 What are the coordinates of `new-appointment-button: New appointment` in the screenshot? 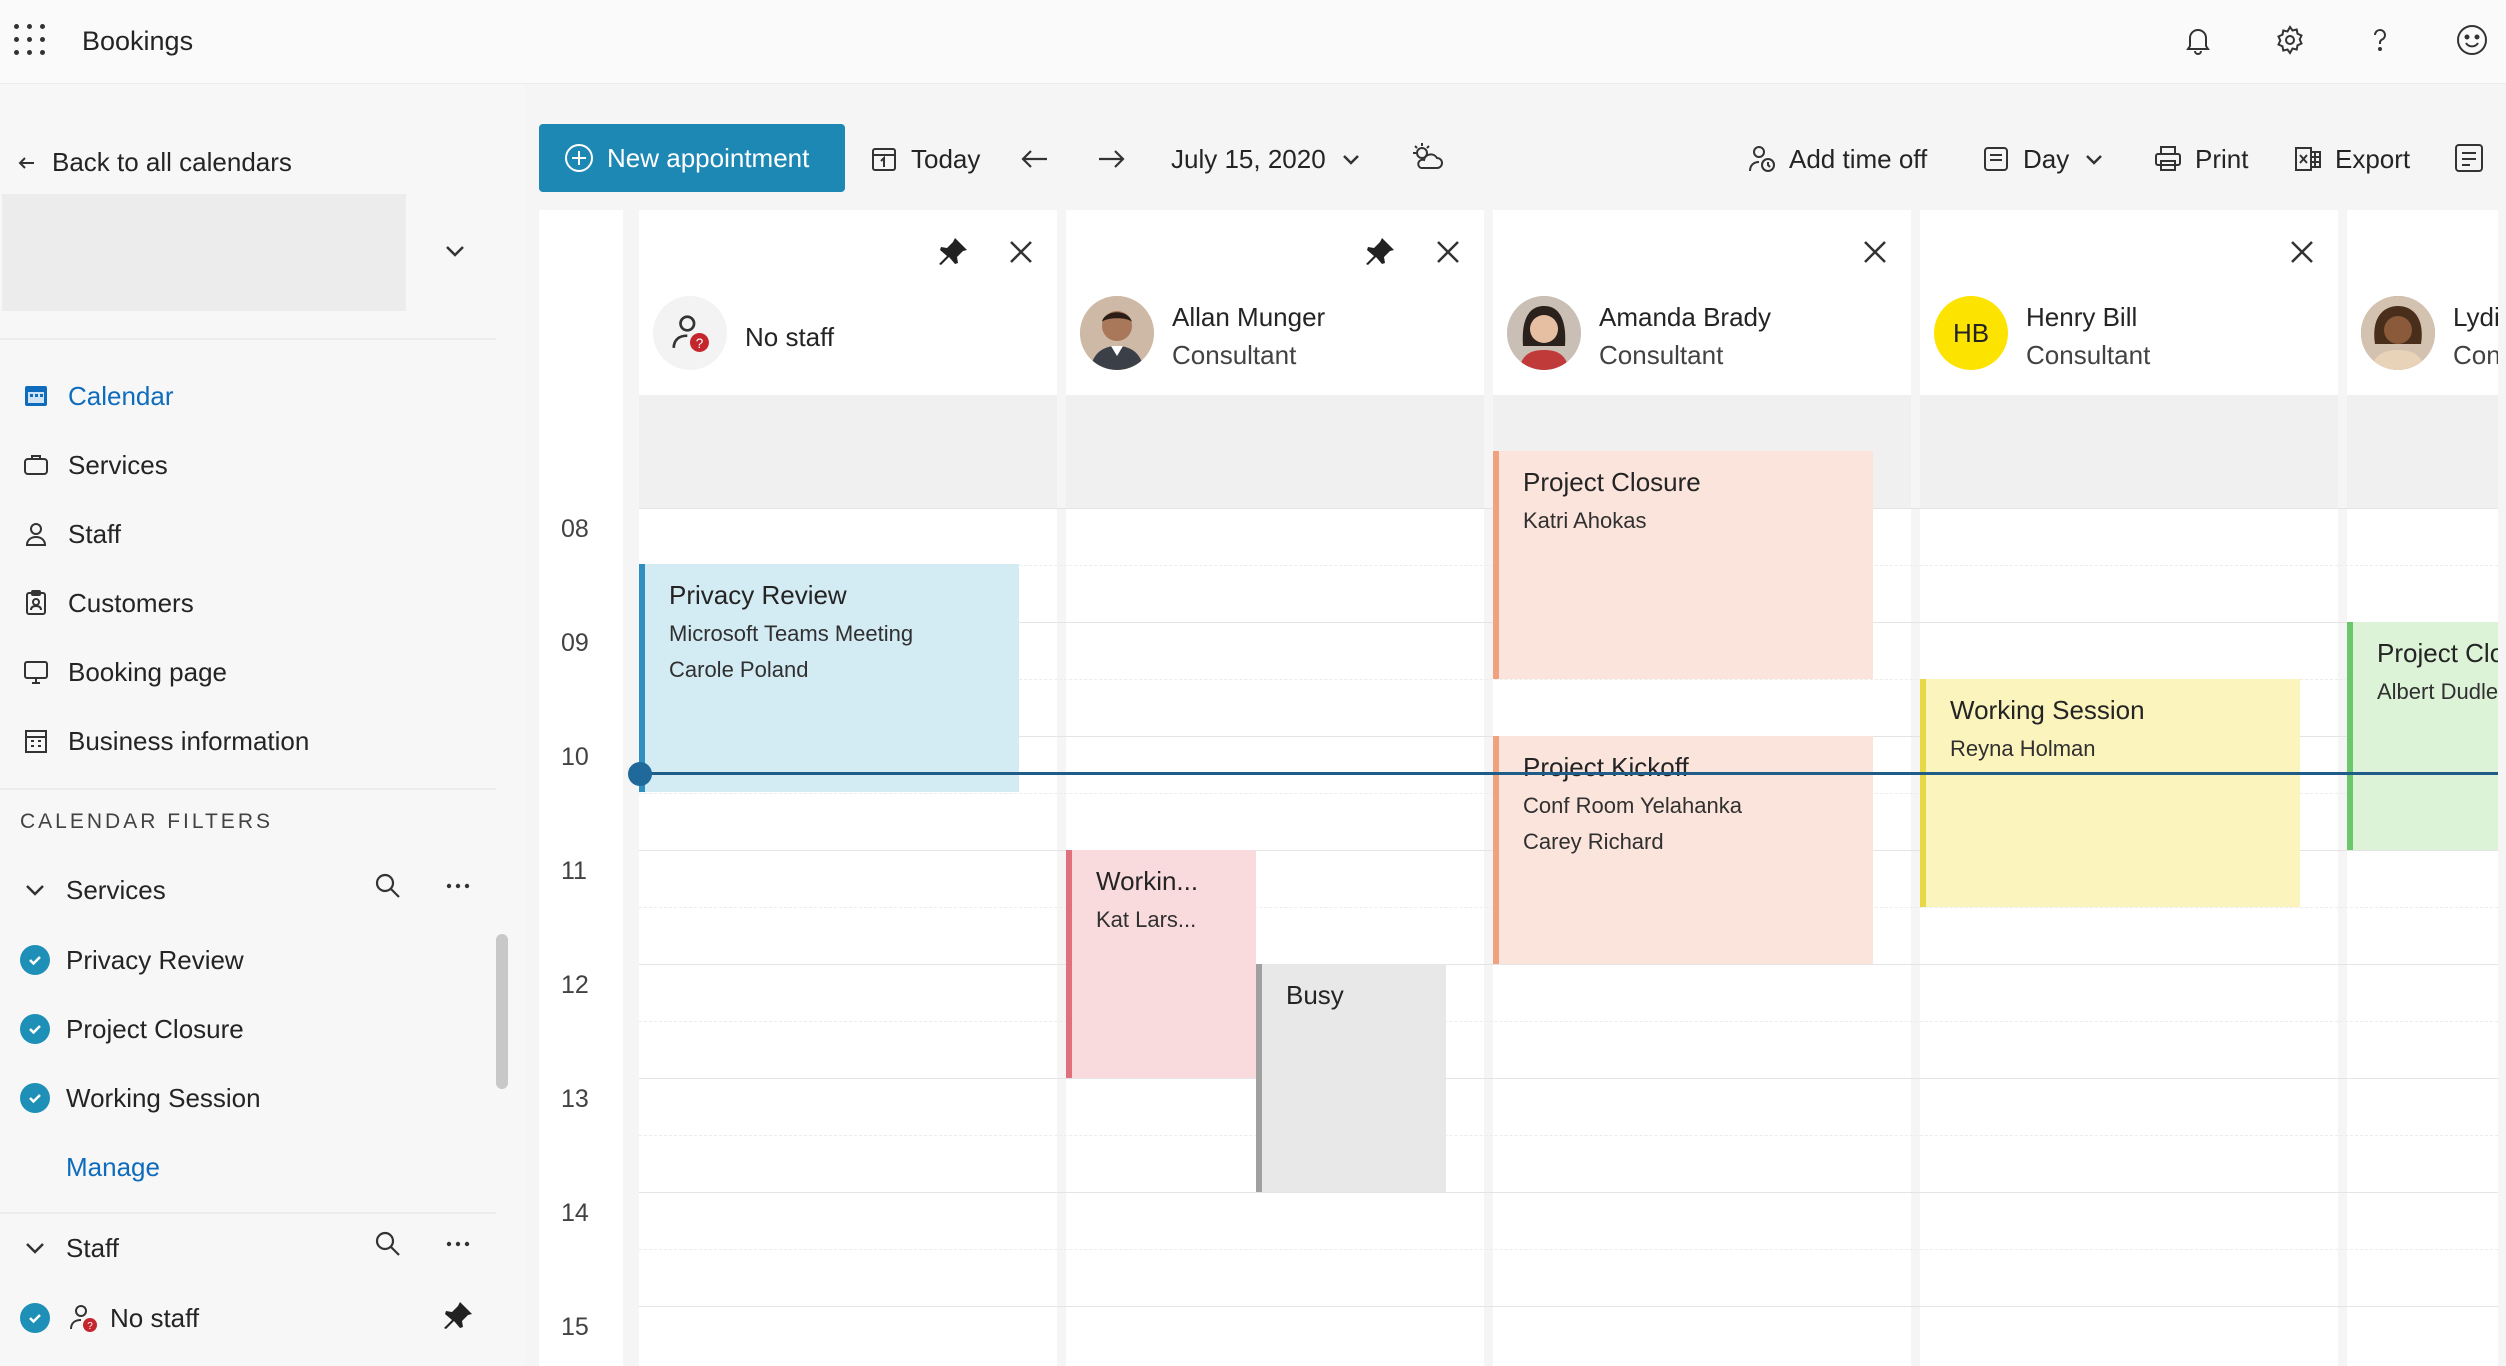 It's located at (692, 158).